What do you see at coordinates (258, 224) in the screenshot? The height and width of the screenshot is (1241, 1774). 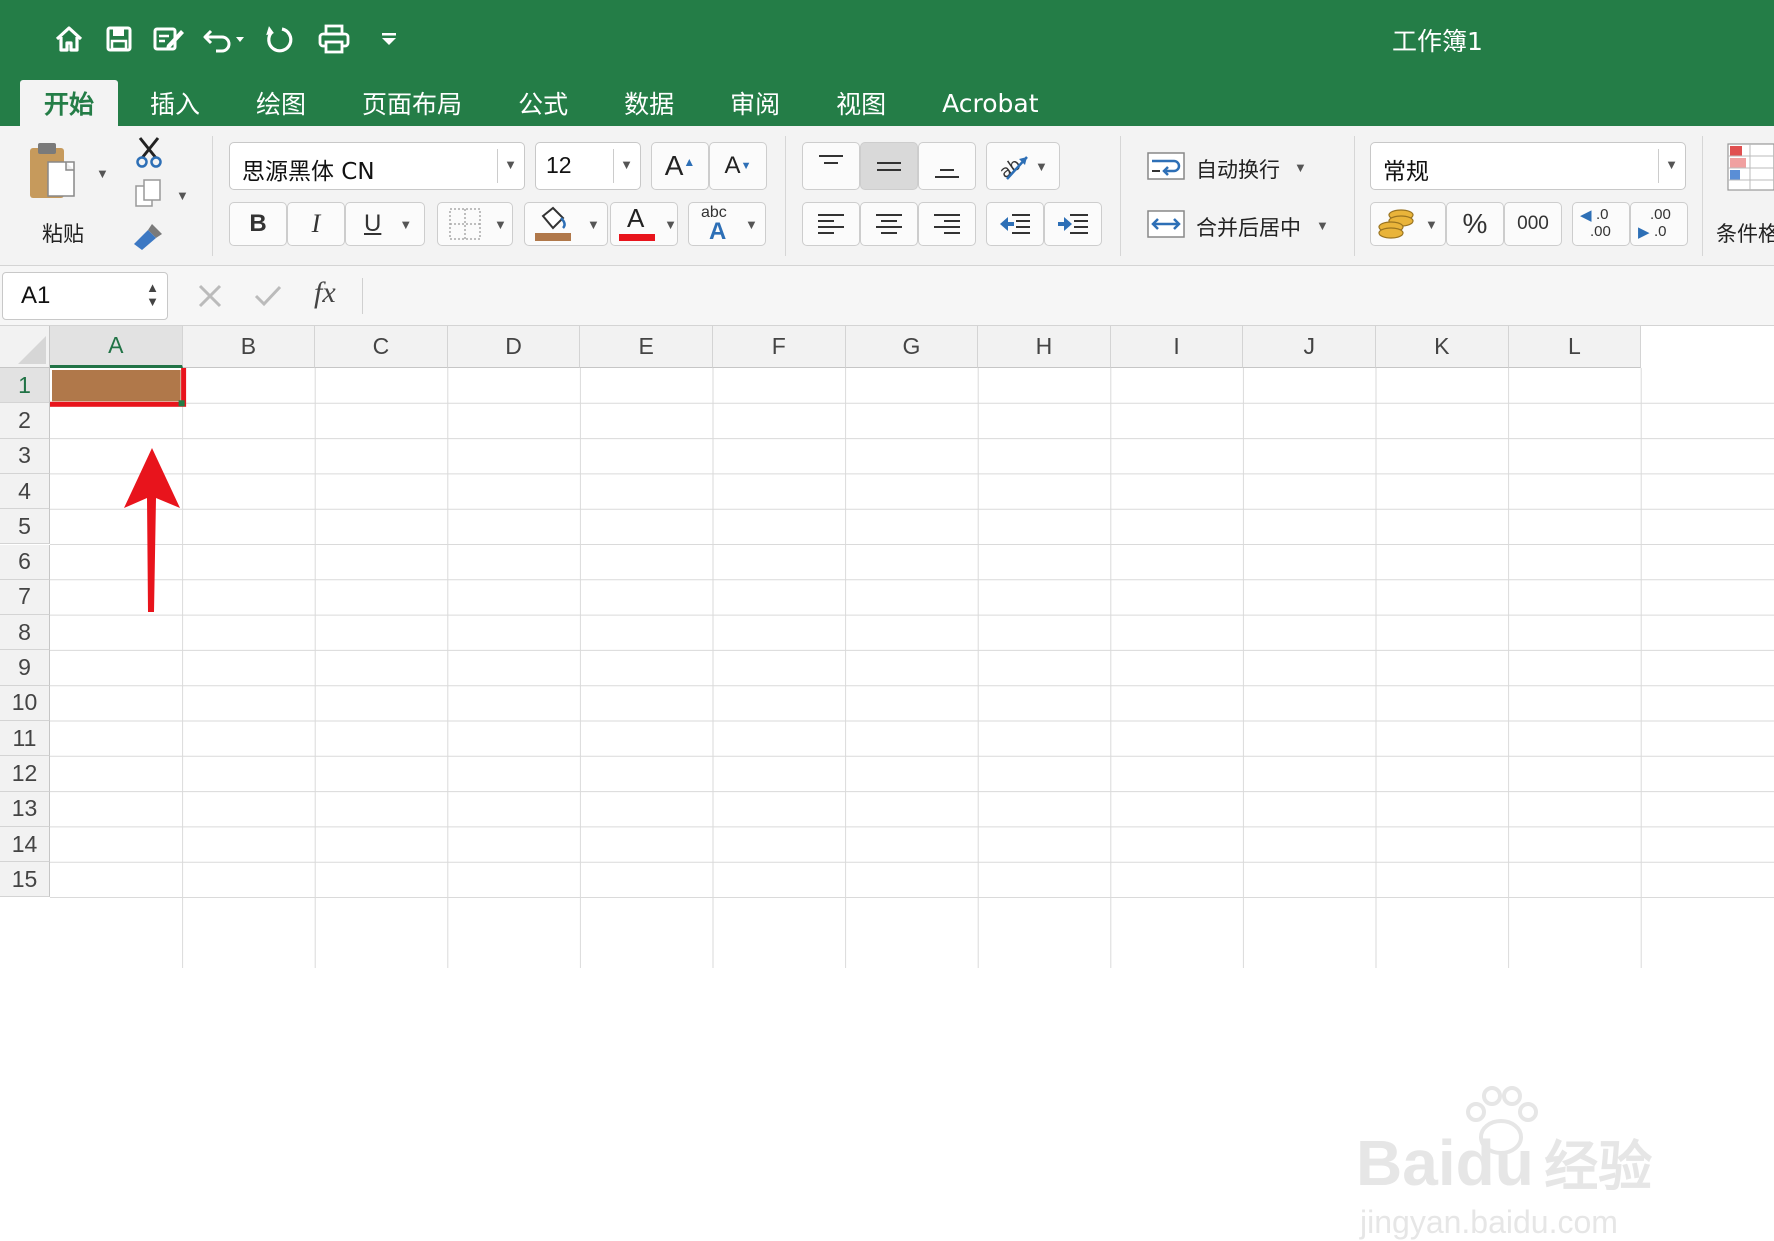 I see `bold-button: B` at bounding box center [258, 224].